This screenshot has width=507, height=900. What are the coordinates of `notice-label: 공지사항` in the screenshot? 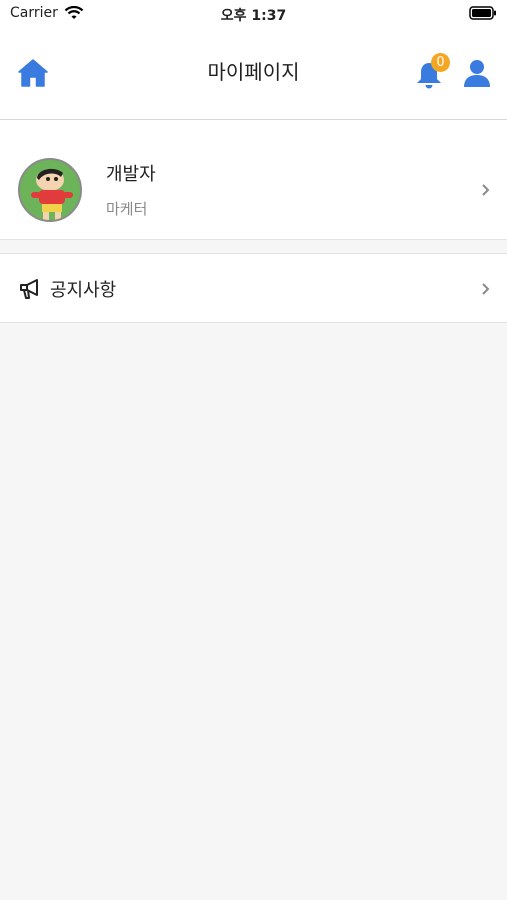 It's located at (83, 290).